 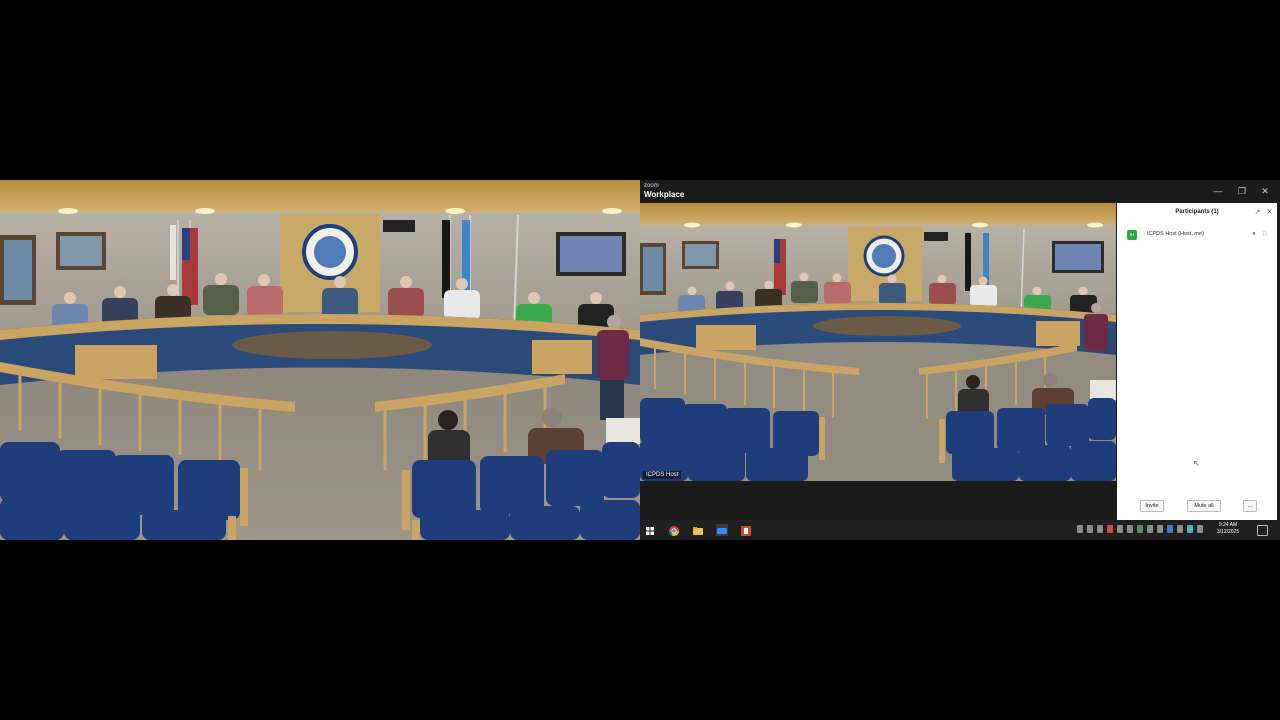 I want to click on participant-name: ICPDS Host (Host, me), so click(x=1175, y=234).